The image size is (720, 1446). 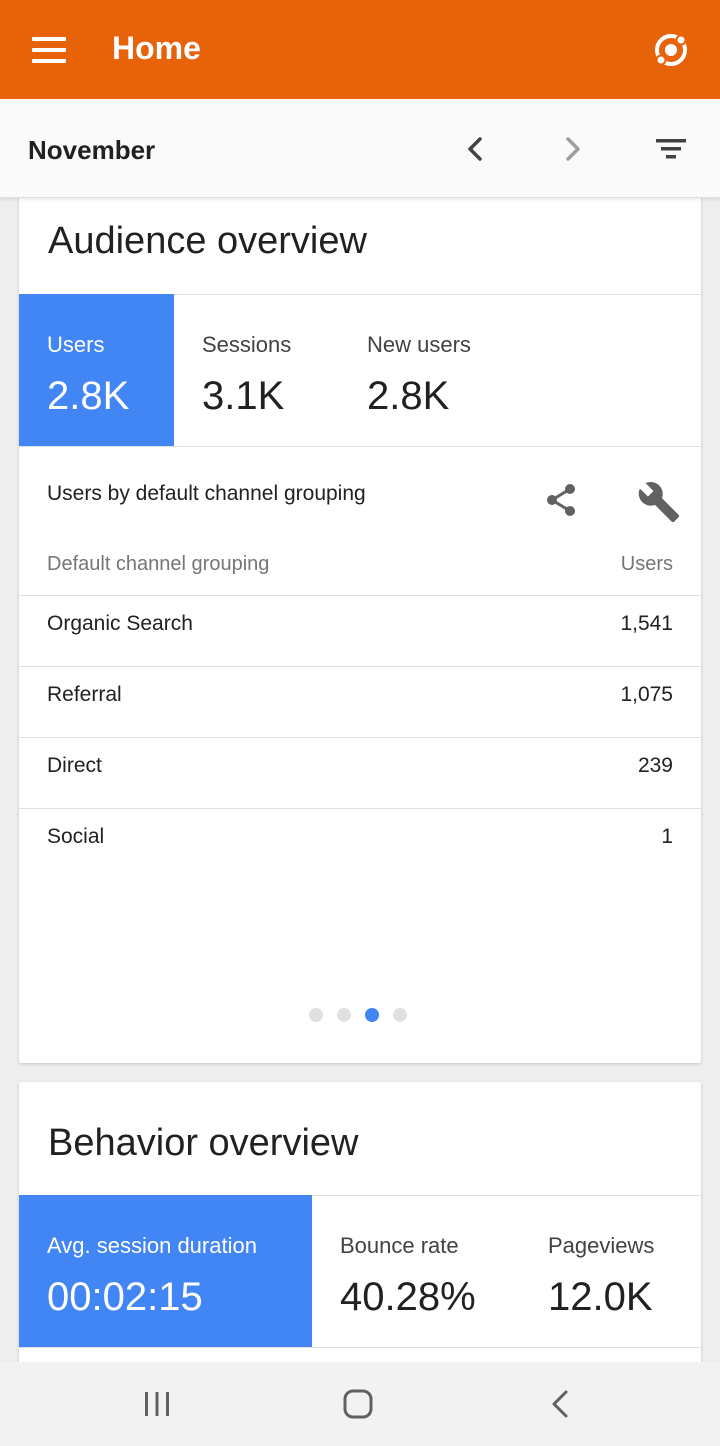 What do you see at coordinates (358, 1015) in the screenshot?
I see `page-indicator` at bounding box center [358, 1015].